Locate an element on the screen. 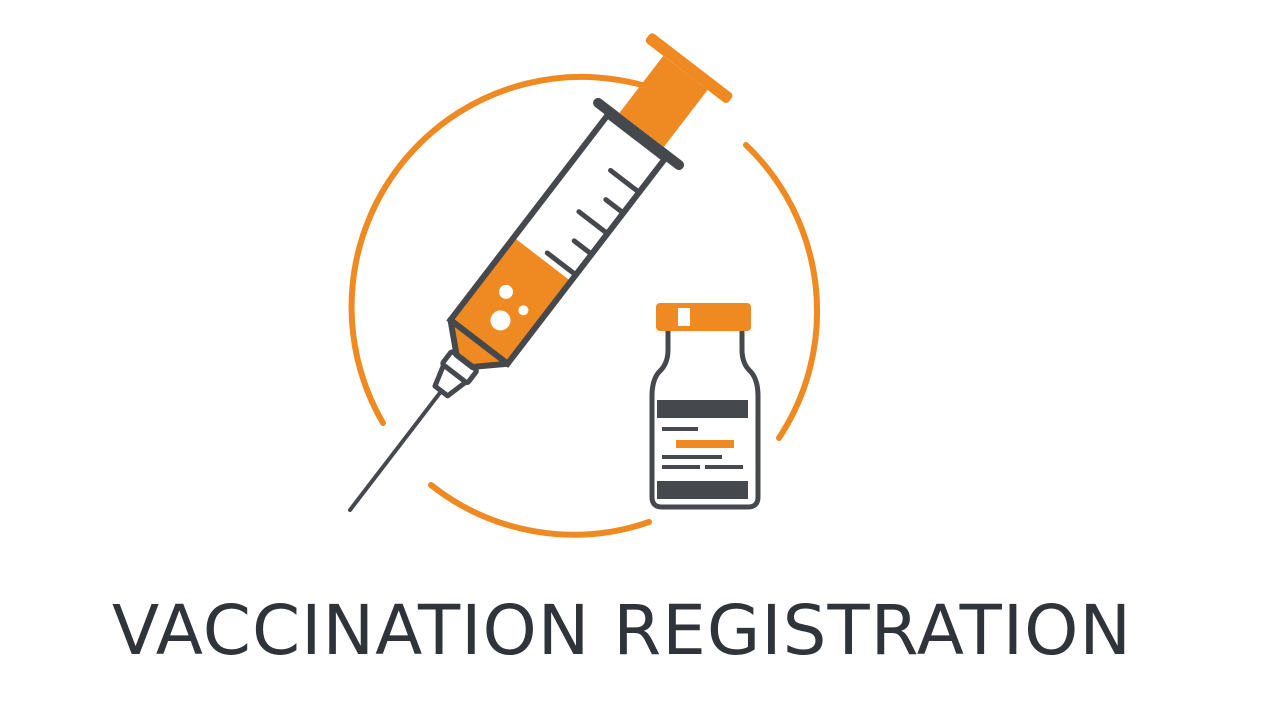 The image size is (1280, 720). vial-label-accent is located at coordinates (705, 444).